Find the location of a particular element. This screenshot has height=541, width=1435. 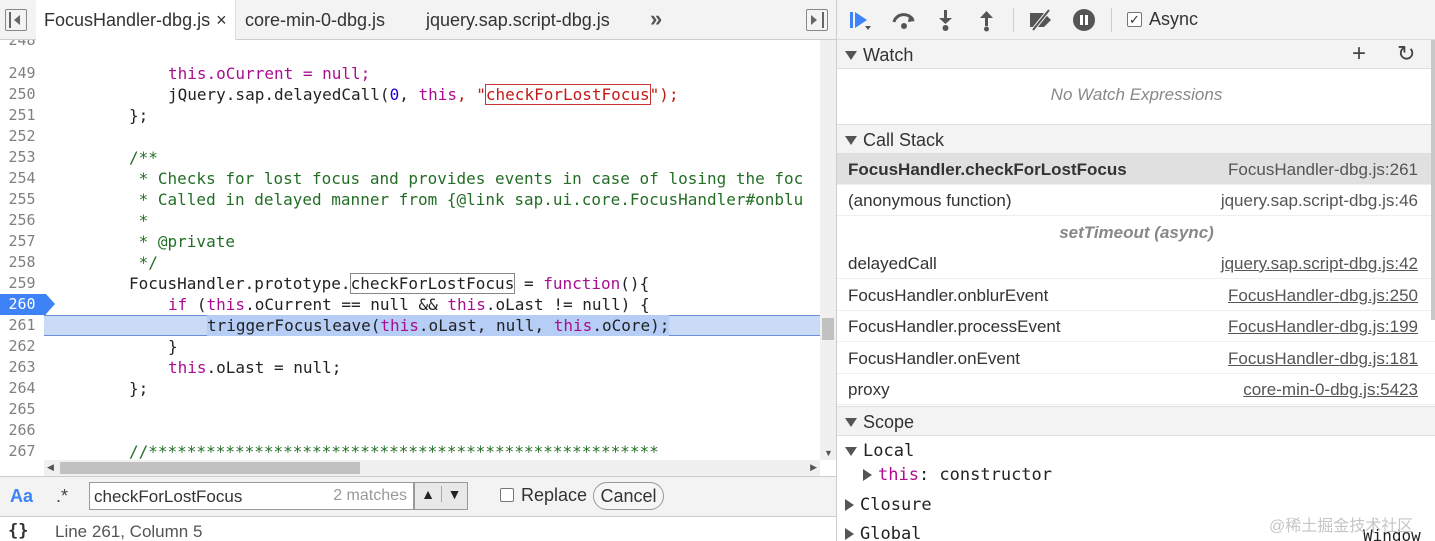

watch-title: Watch is located at coordinates (888, 55).